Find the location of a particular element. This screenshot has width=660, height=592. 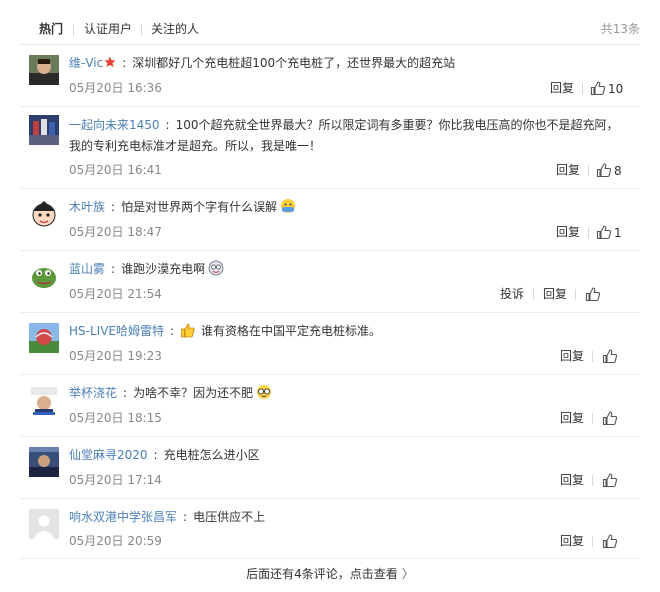

username-link: 维-Vic is located at coordinates (86, 63).